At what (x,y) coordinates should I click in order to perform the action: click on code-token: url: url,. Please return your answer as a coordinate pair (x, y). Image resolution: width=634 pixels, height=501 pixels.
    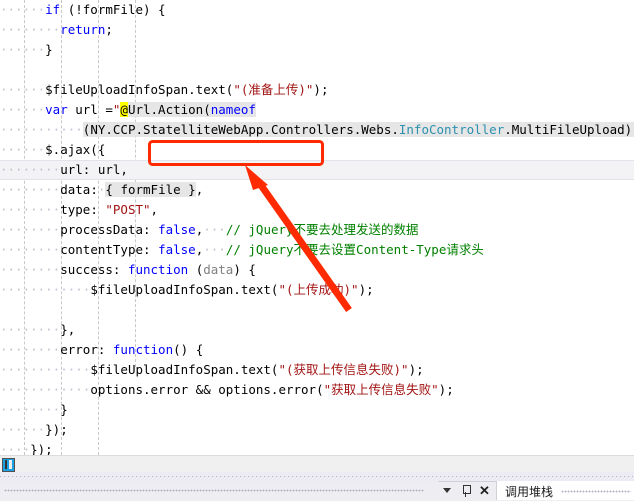
    Looking at the image, I should click on (94, 169).